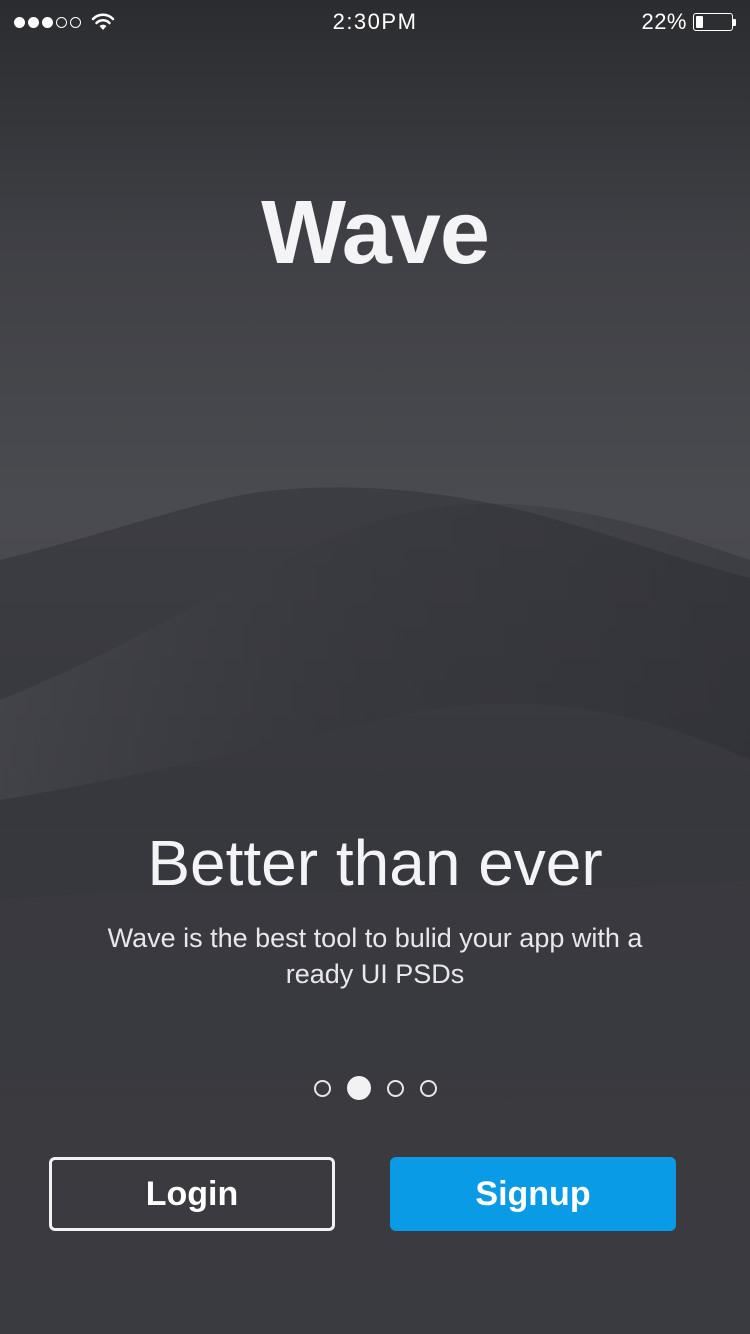 The width and height of the screenshot is (750, 1334). Describe the element at coordinates (192, 1194) in the screenshot. I see `login-button: Login` at that location.